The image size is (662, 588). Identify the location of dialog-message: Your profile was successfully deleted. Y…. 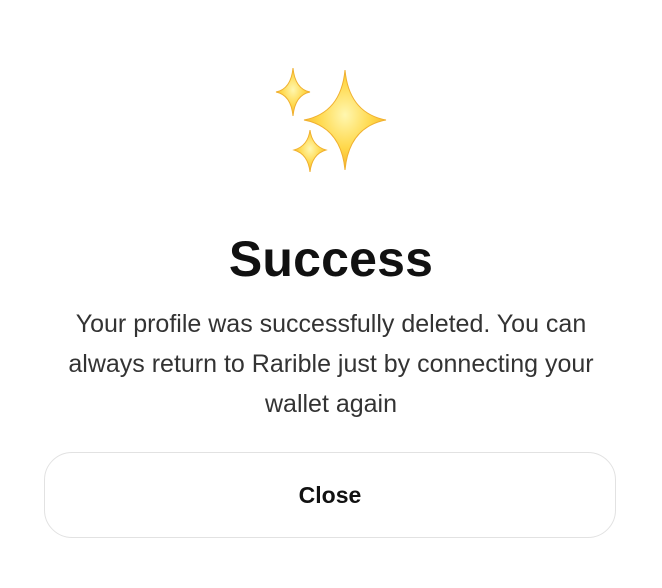
(331, 364).